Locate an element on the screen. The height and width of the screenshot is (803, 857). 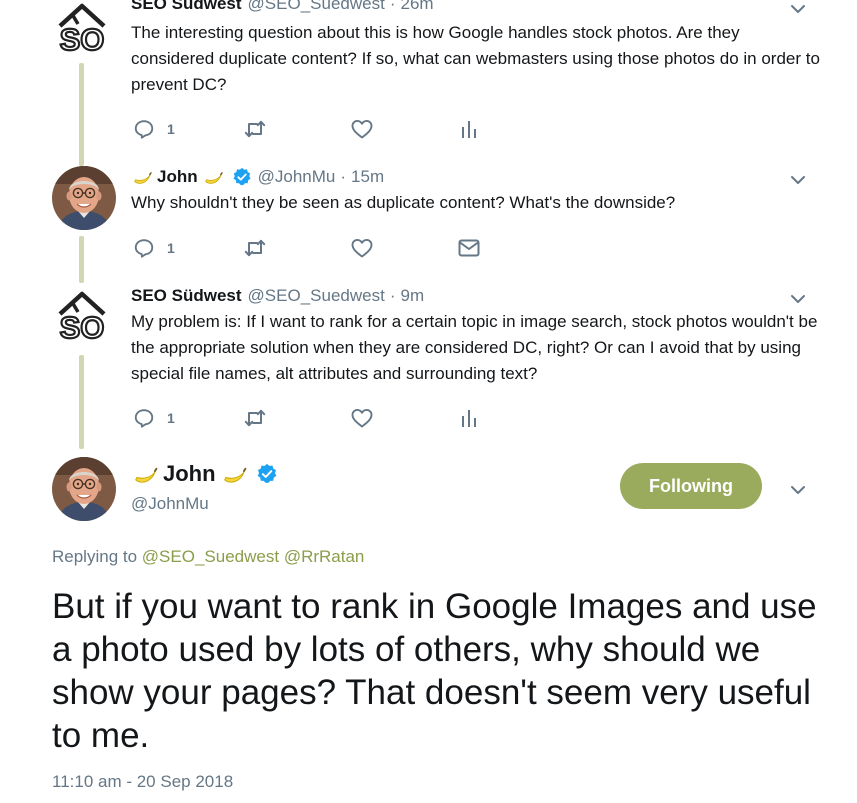
direct-message-button is located at coordinates (469, 248).